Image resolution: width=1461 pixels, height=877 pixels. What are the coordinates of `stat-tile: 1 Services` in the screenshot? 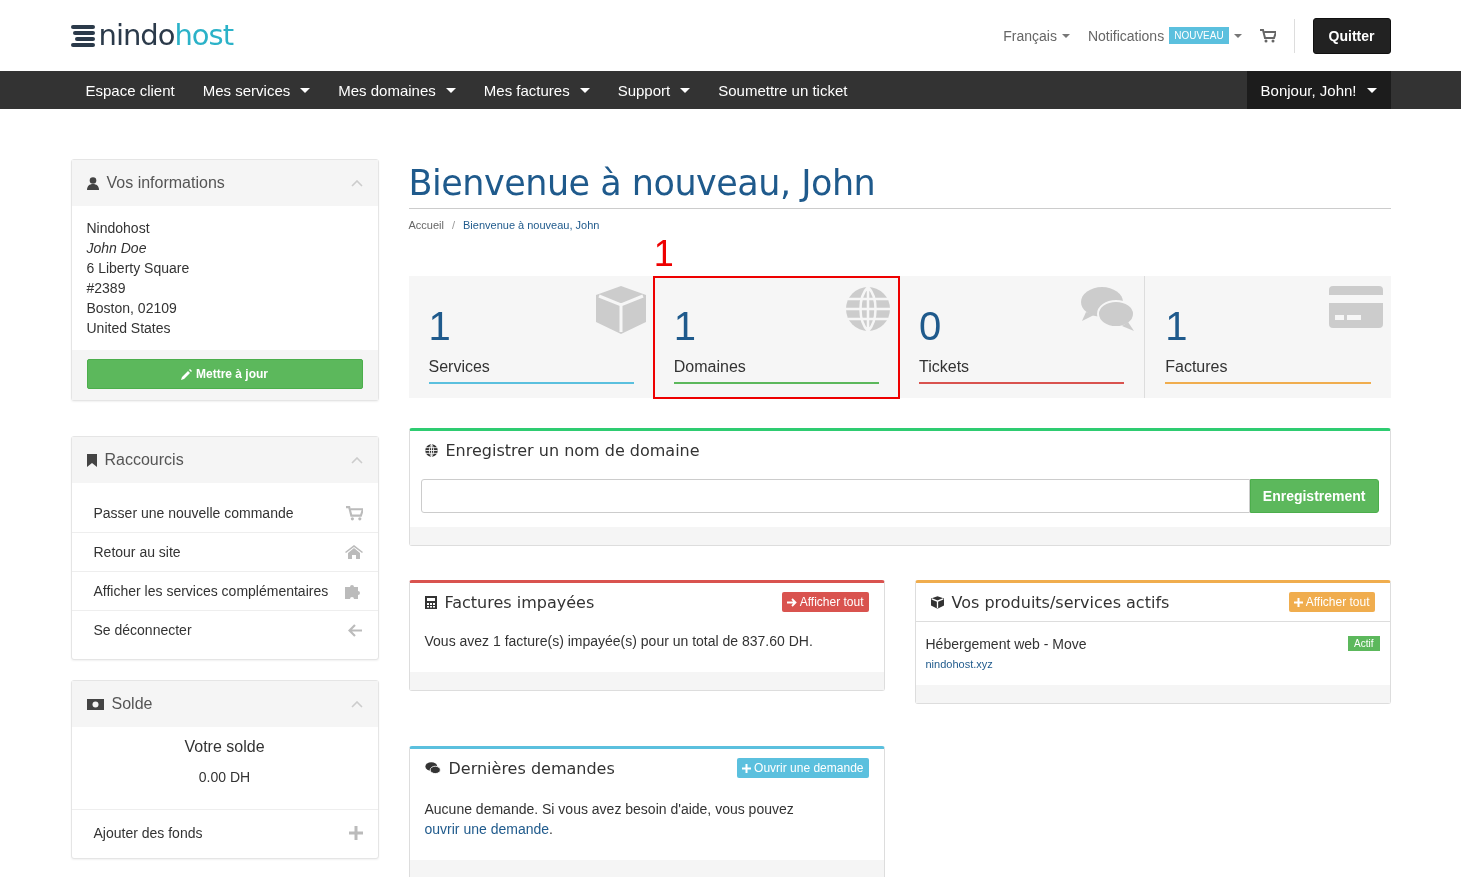 It's located at (531, 337).